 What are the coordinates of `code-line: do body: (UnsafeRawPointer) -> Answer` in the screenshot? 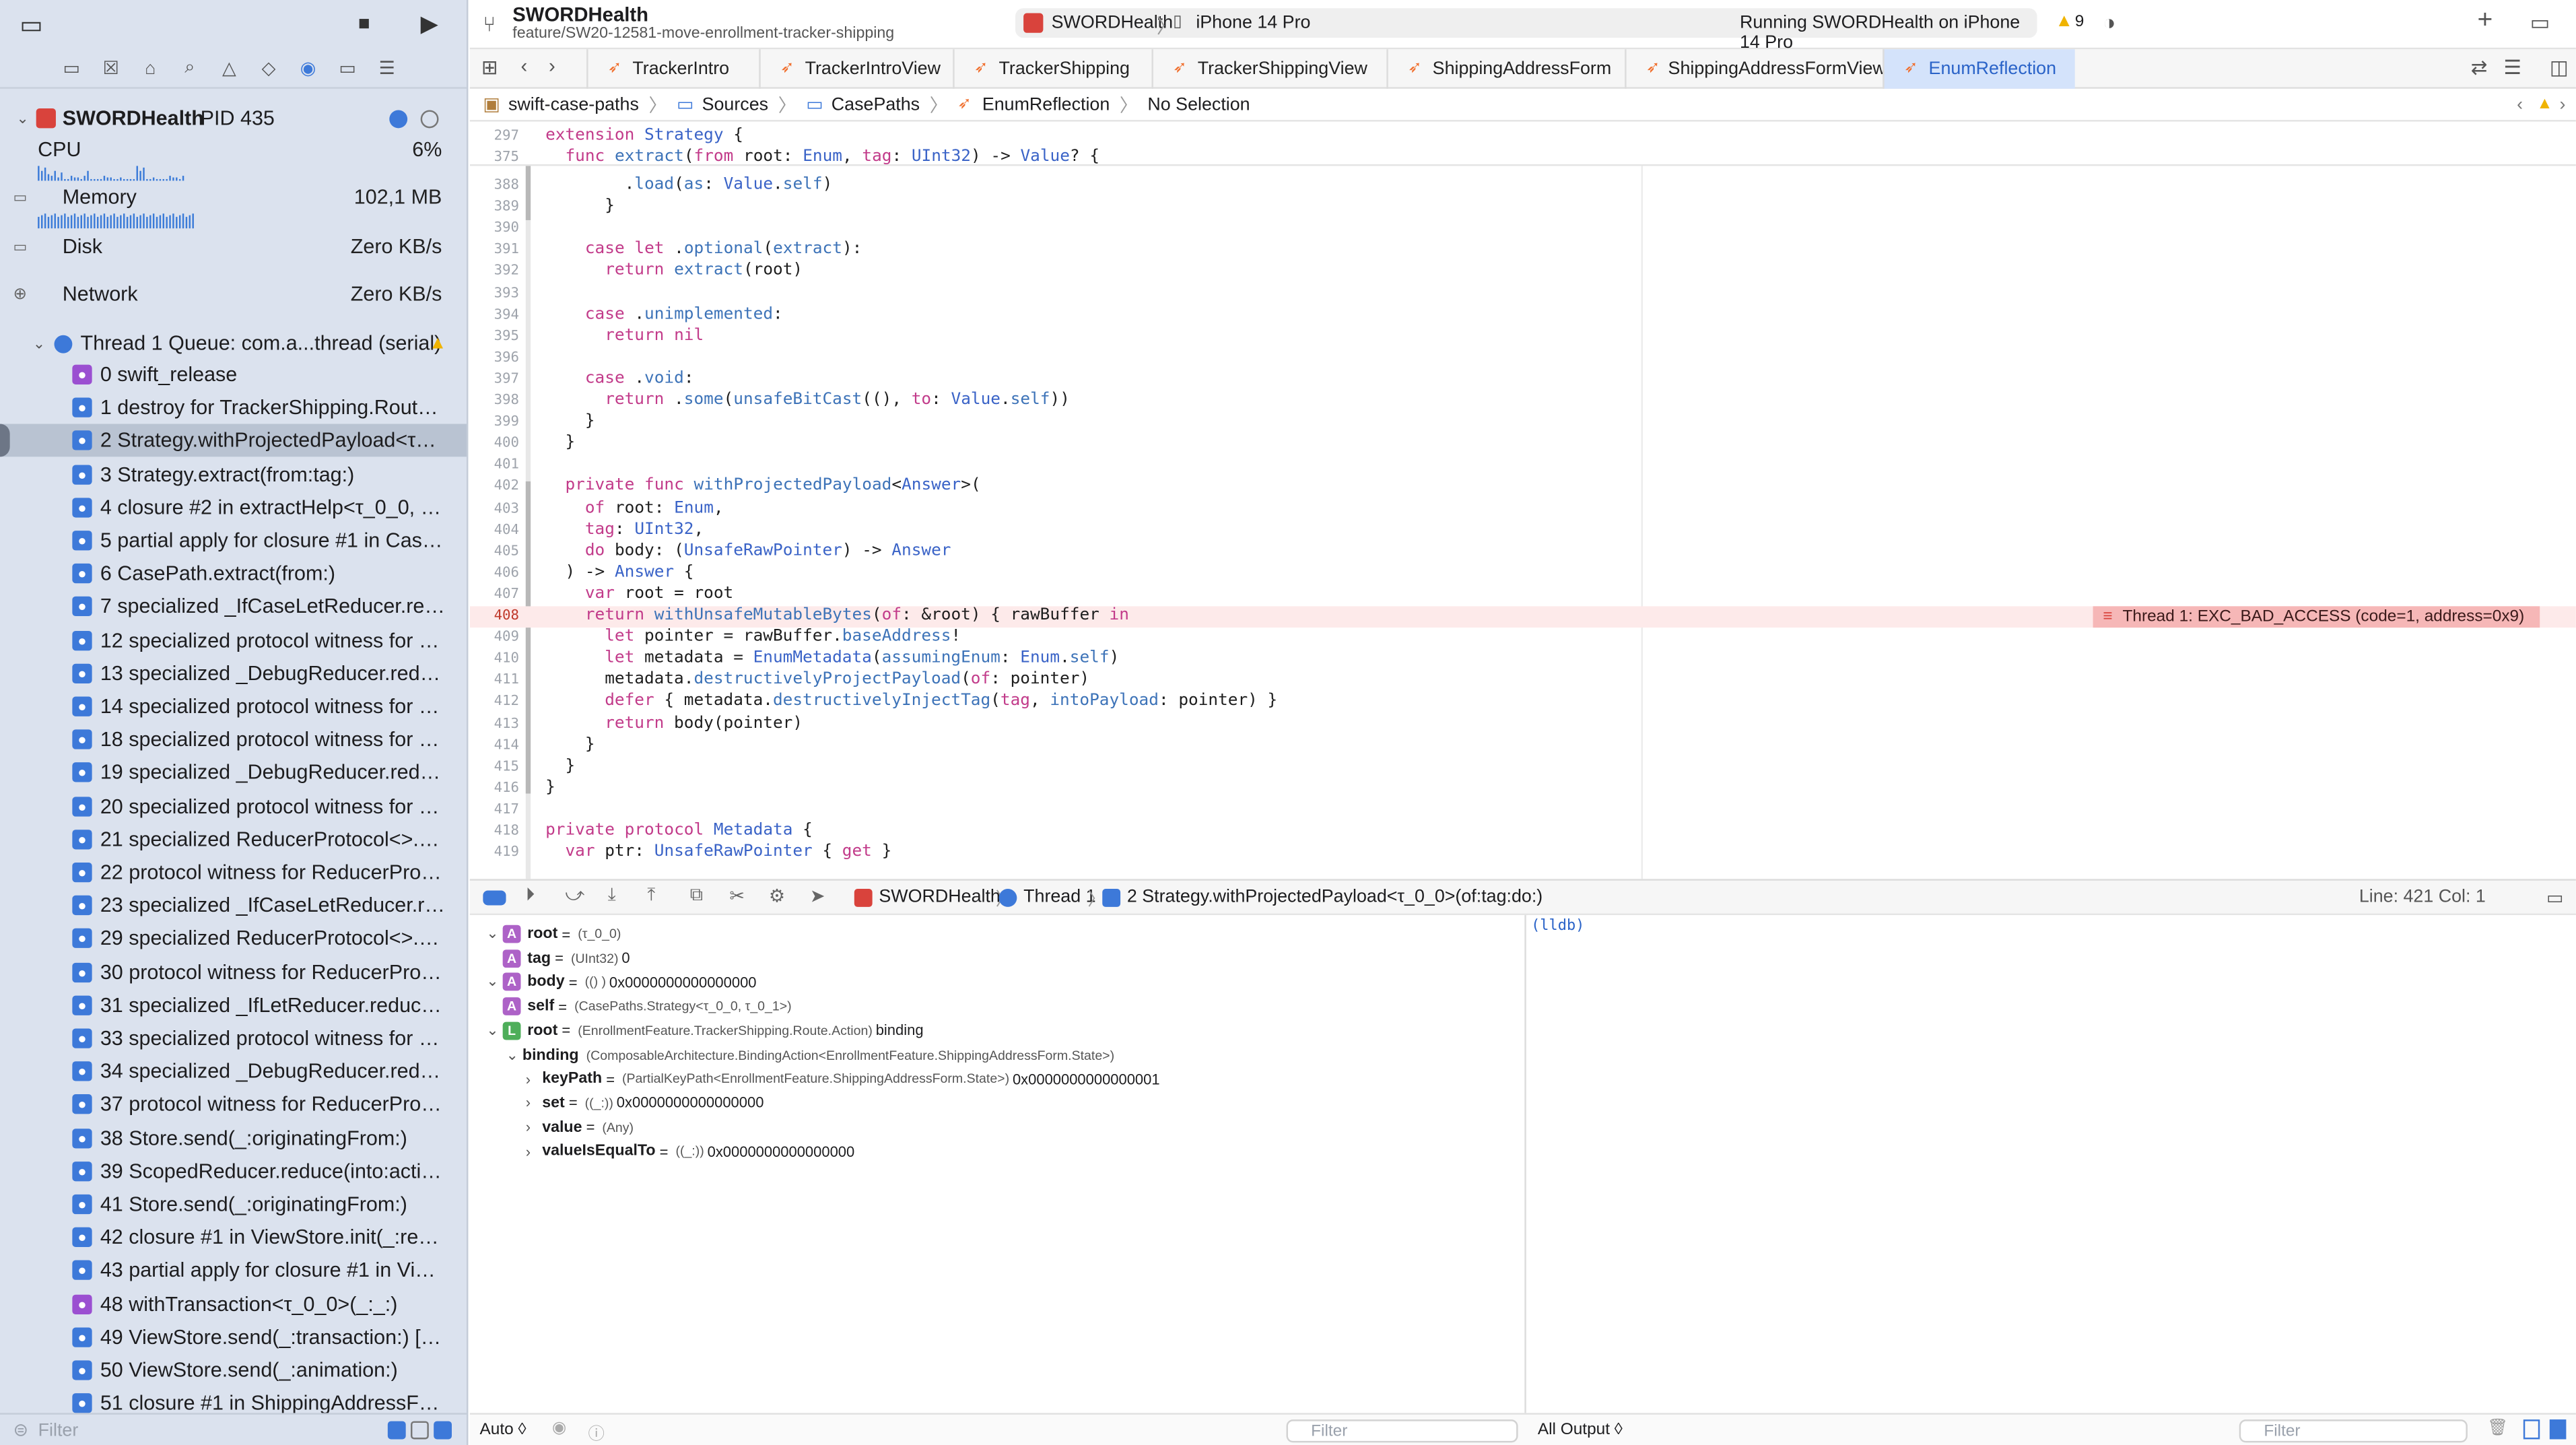 It's located at (748, 550).